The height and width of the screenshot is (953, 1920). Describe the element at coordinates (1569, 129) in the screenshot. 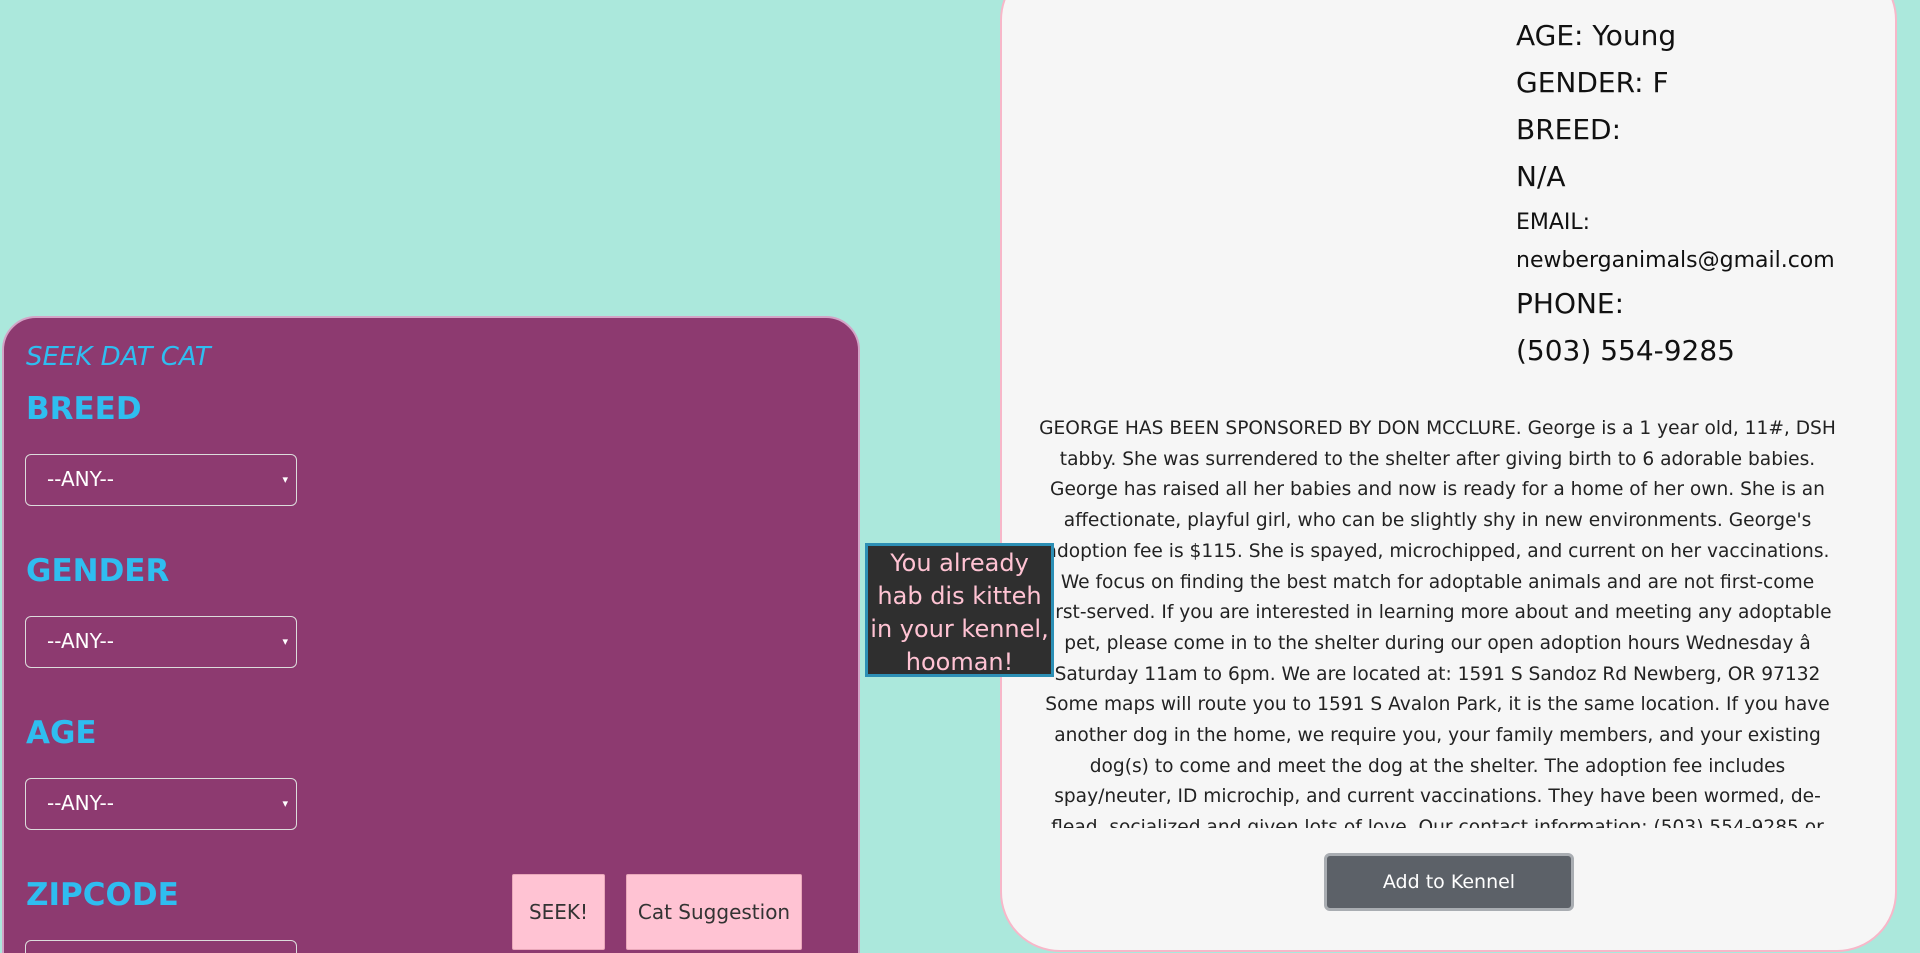

I see `cat-breed-label: BREED:` at that location.